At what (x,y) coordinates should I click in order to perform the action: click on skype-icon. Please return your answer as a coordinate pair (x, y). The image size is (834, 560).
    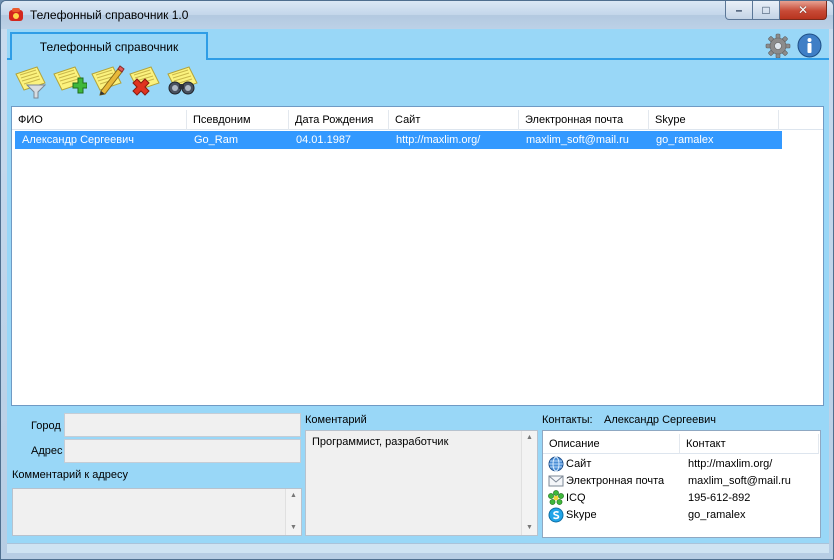
    Looking at the image, I should click on (556, 515).